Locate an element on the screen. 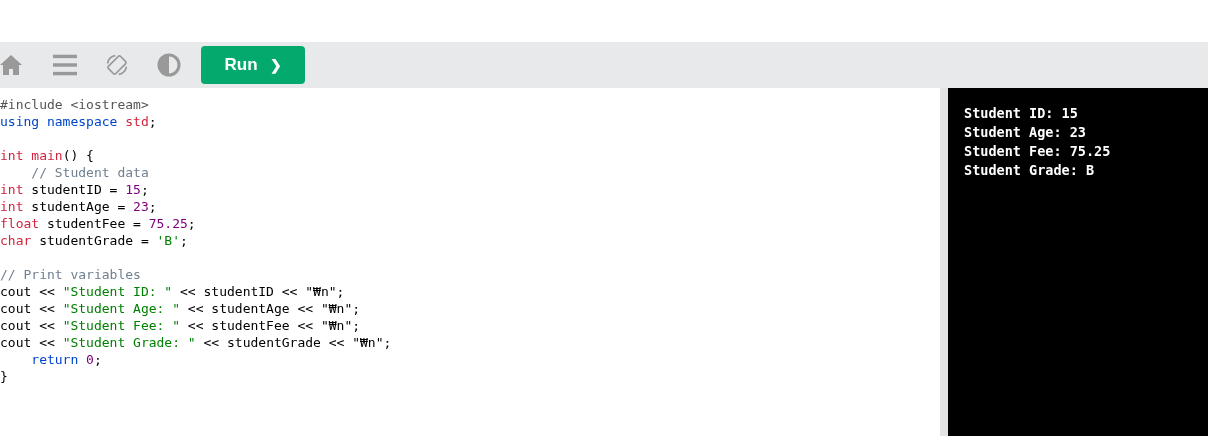  code-line: using namespace std; is located at coordinates (78, 121).